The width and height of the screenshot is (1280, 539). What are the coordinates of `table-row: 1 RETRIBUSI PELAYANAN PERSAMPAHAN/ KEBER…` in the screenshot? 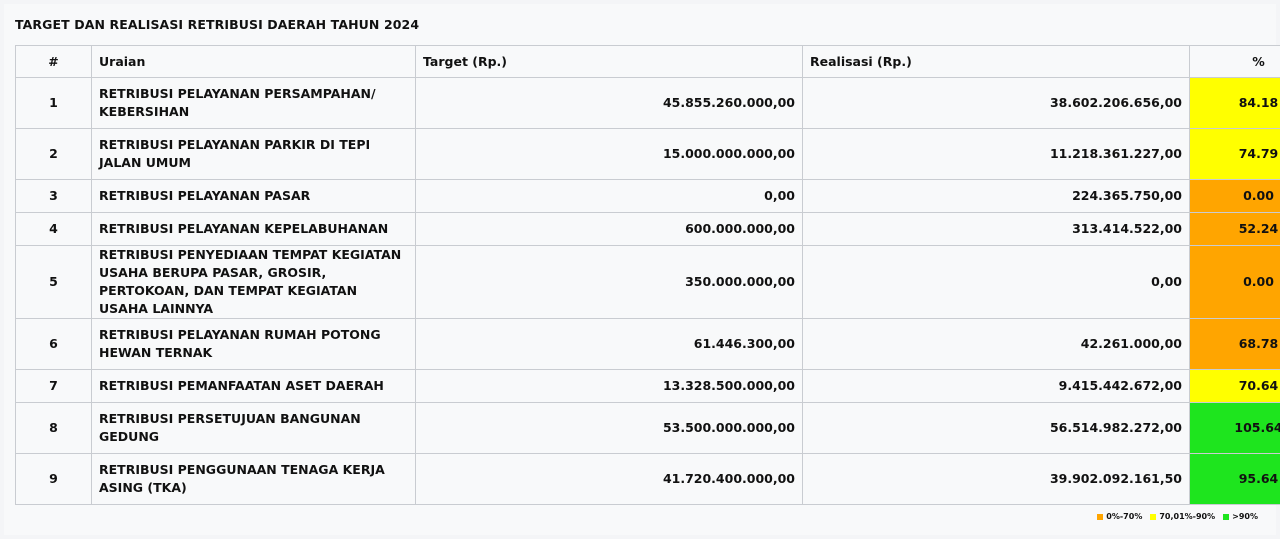 It's located at (647, 103).